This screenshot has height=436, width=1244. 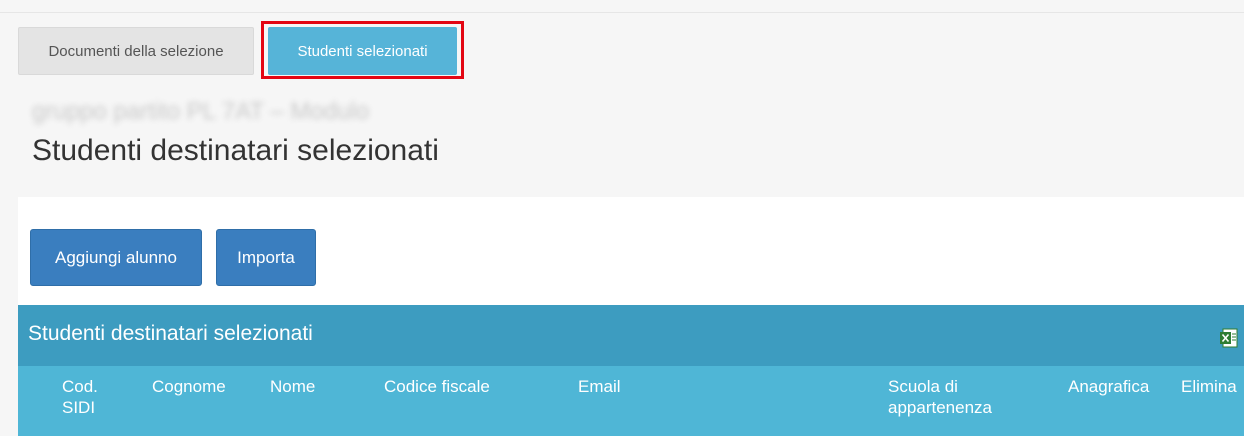 I want to click on highlight-box, so click(x=362, y=50).